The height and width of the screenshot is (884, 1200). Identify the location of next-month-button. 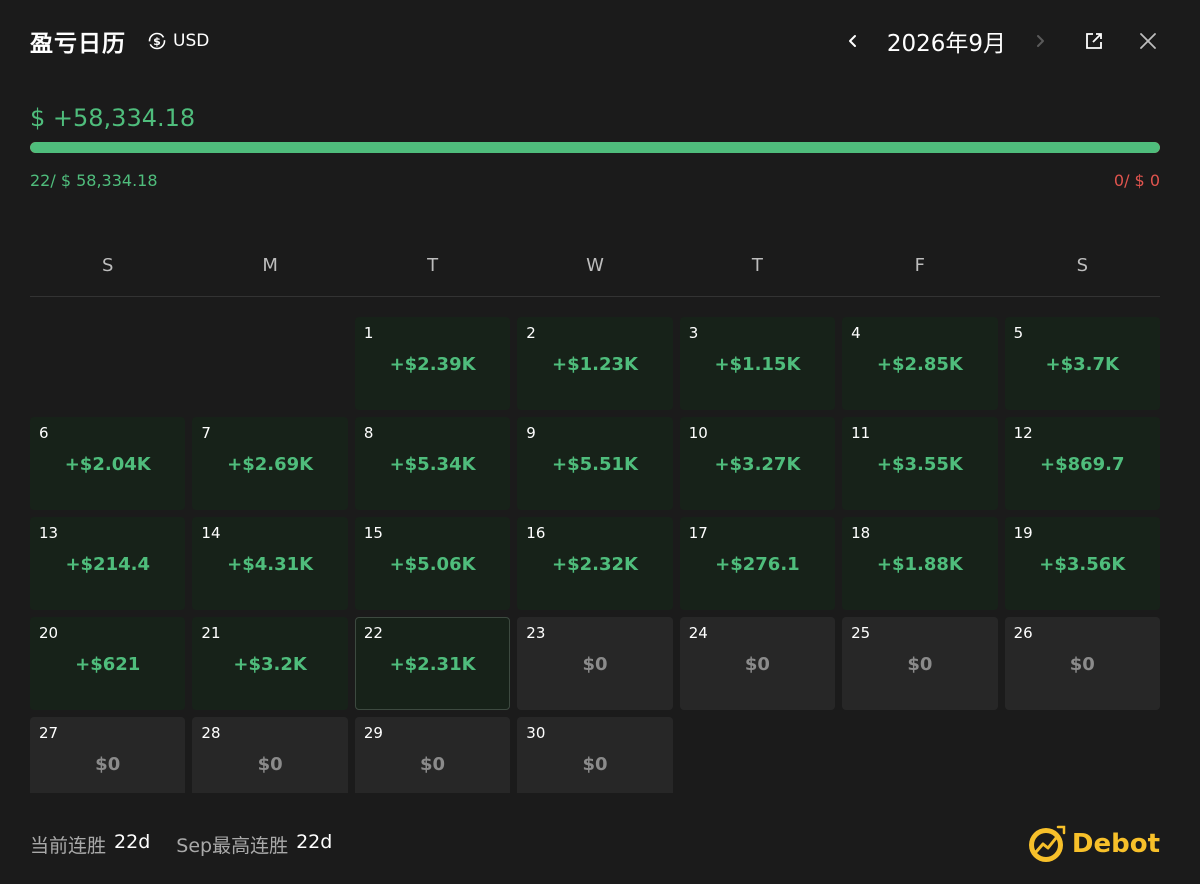
(1040, 41).